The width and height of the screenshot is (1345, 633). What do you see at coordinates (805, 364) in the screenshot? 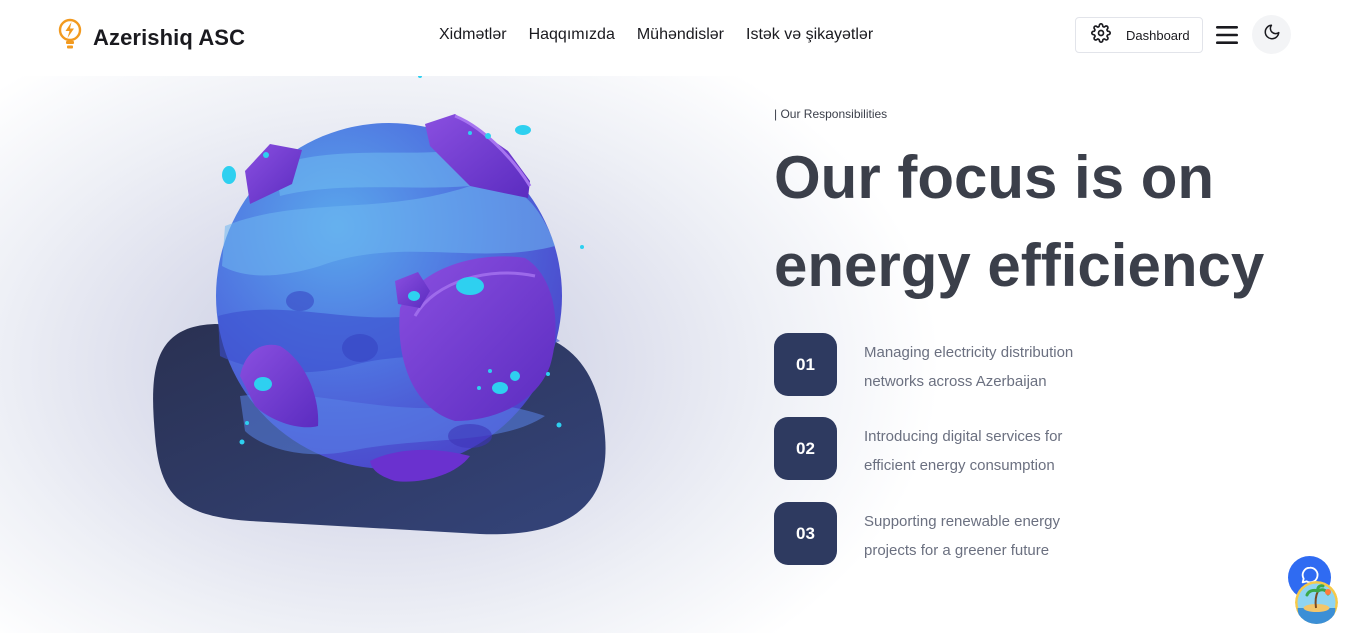
I see `item-number-badge: 01` at bounding box center [805, 364].